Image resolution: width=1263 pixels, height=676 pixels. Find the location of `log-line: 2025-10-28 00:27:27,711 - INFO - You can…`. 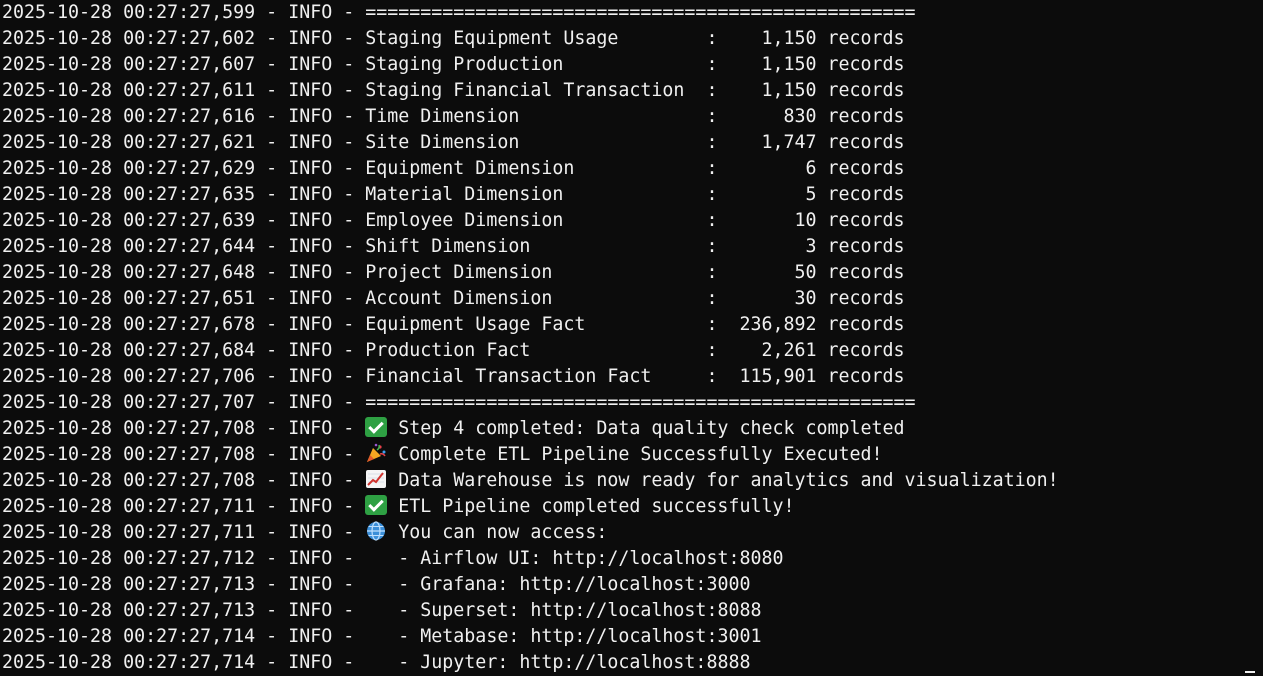

log-line: 2025-10-28 00:27:27,711 - INFO - You can… is located at coordinates (305, 532).